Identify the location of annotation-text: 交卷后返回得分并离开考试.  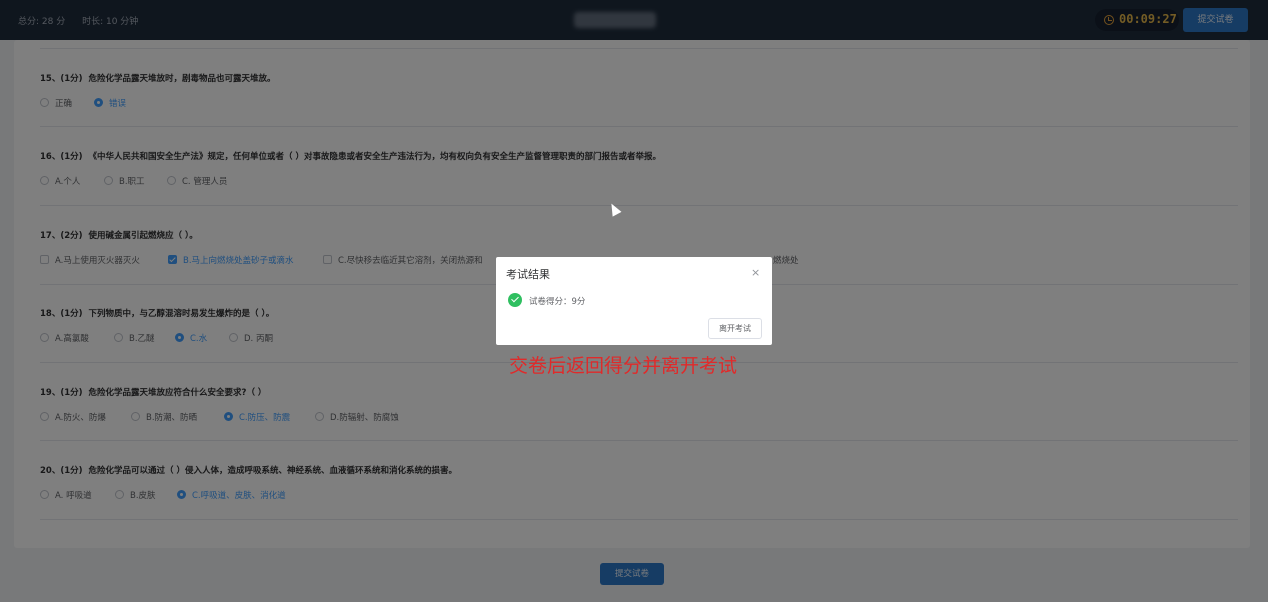
(623, 366).